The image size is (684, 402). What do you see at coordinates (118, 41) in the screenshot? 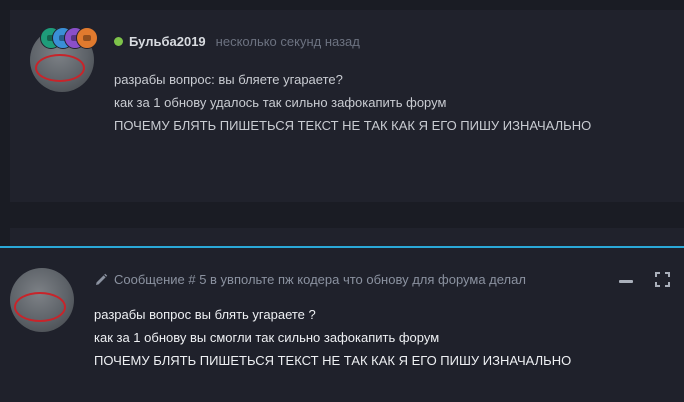
I see `online-status-icon` at bounding box center [118, 41].